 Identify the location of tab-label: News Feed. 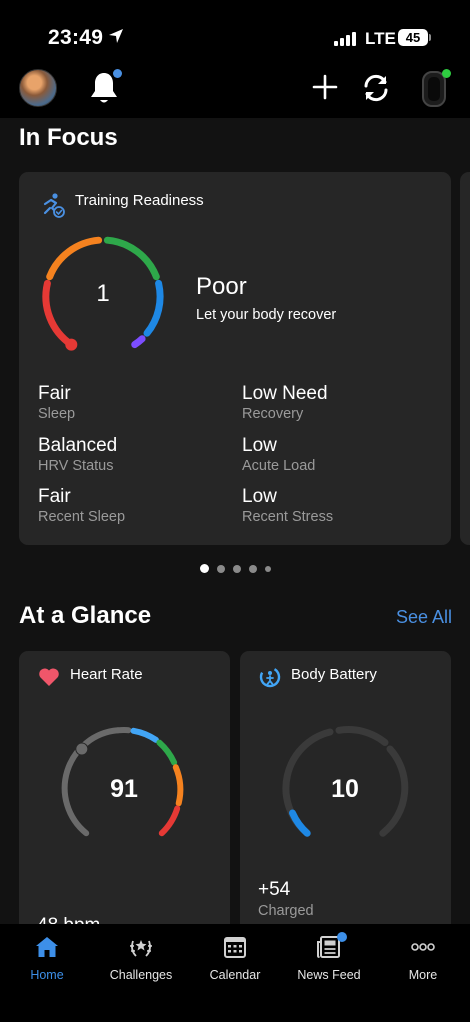
(329, 975).